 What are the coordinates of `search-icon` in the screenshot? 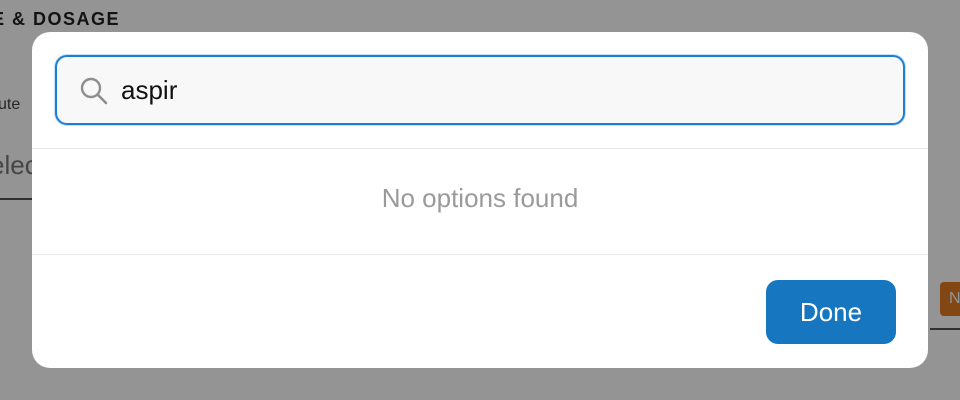 It's located at (94, 91).